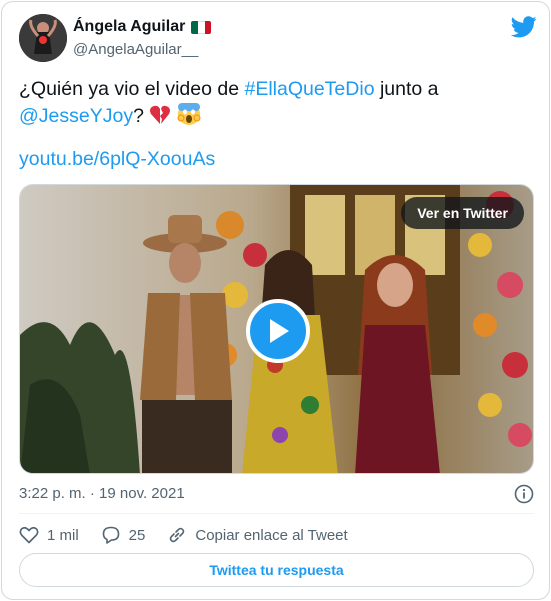  What do you see at coordinates (137, 535) in the screenshot?
I see `reply-count: 25` at bounding box center [137, 535].